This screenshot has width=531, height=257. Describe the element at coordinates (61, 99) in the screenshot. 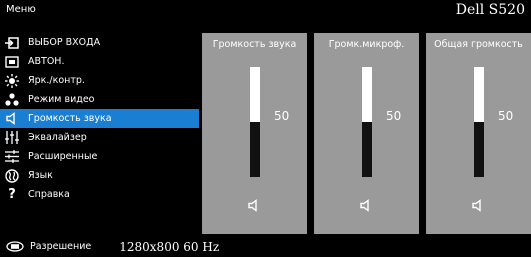

I see `sidebar-item-label: Режим видео` at that location.